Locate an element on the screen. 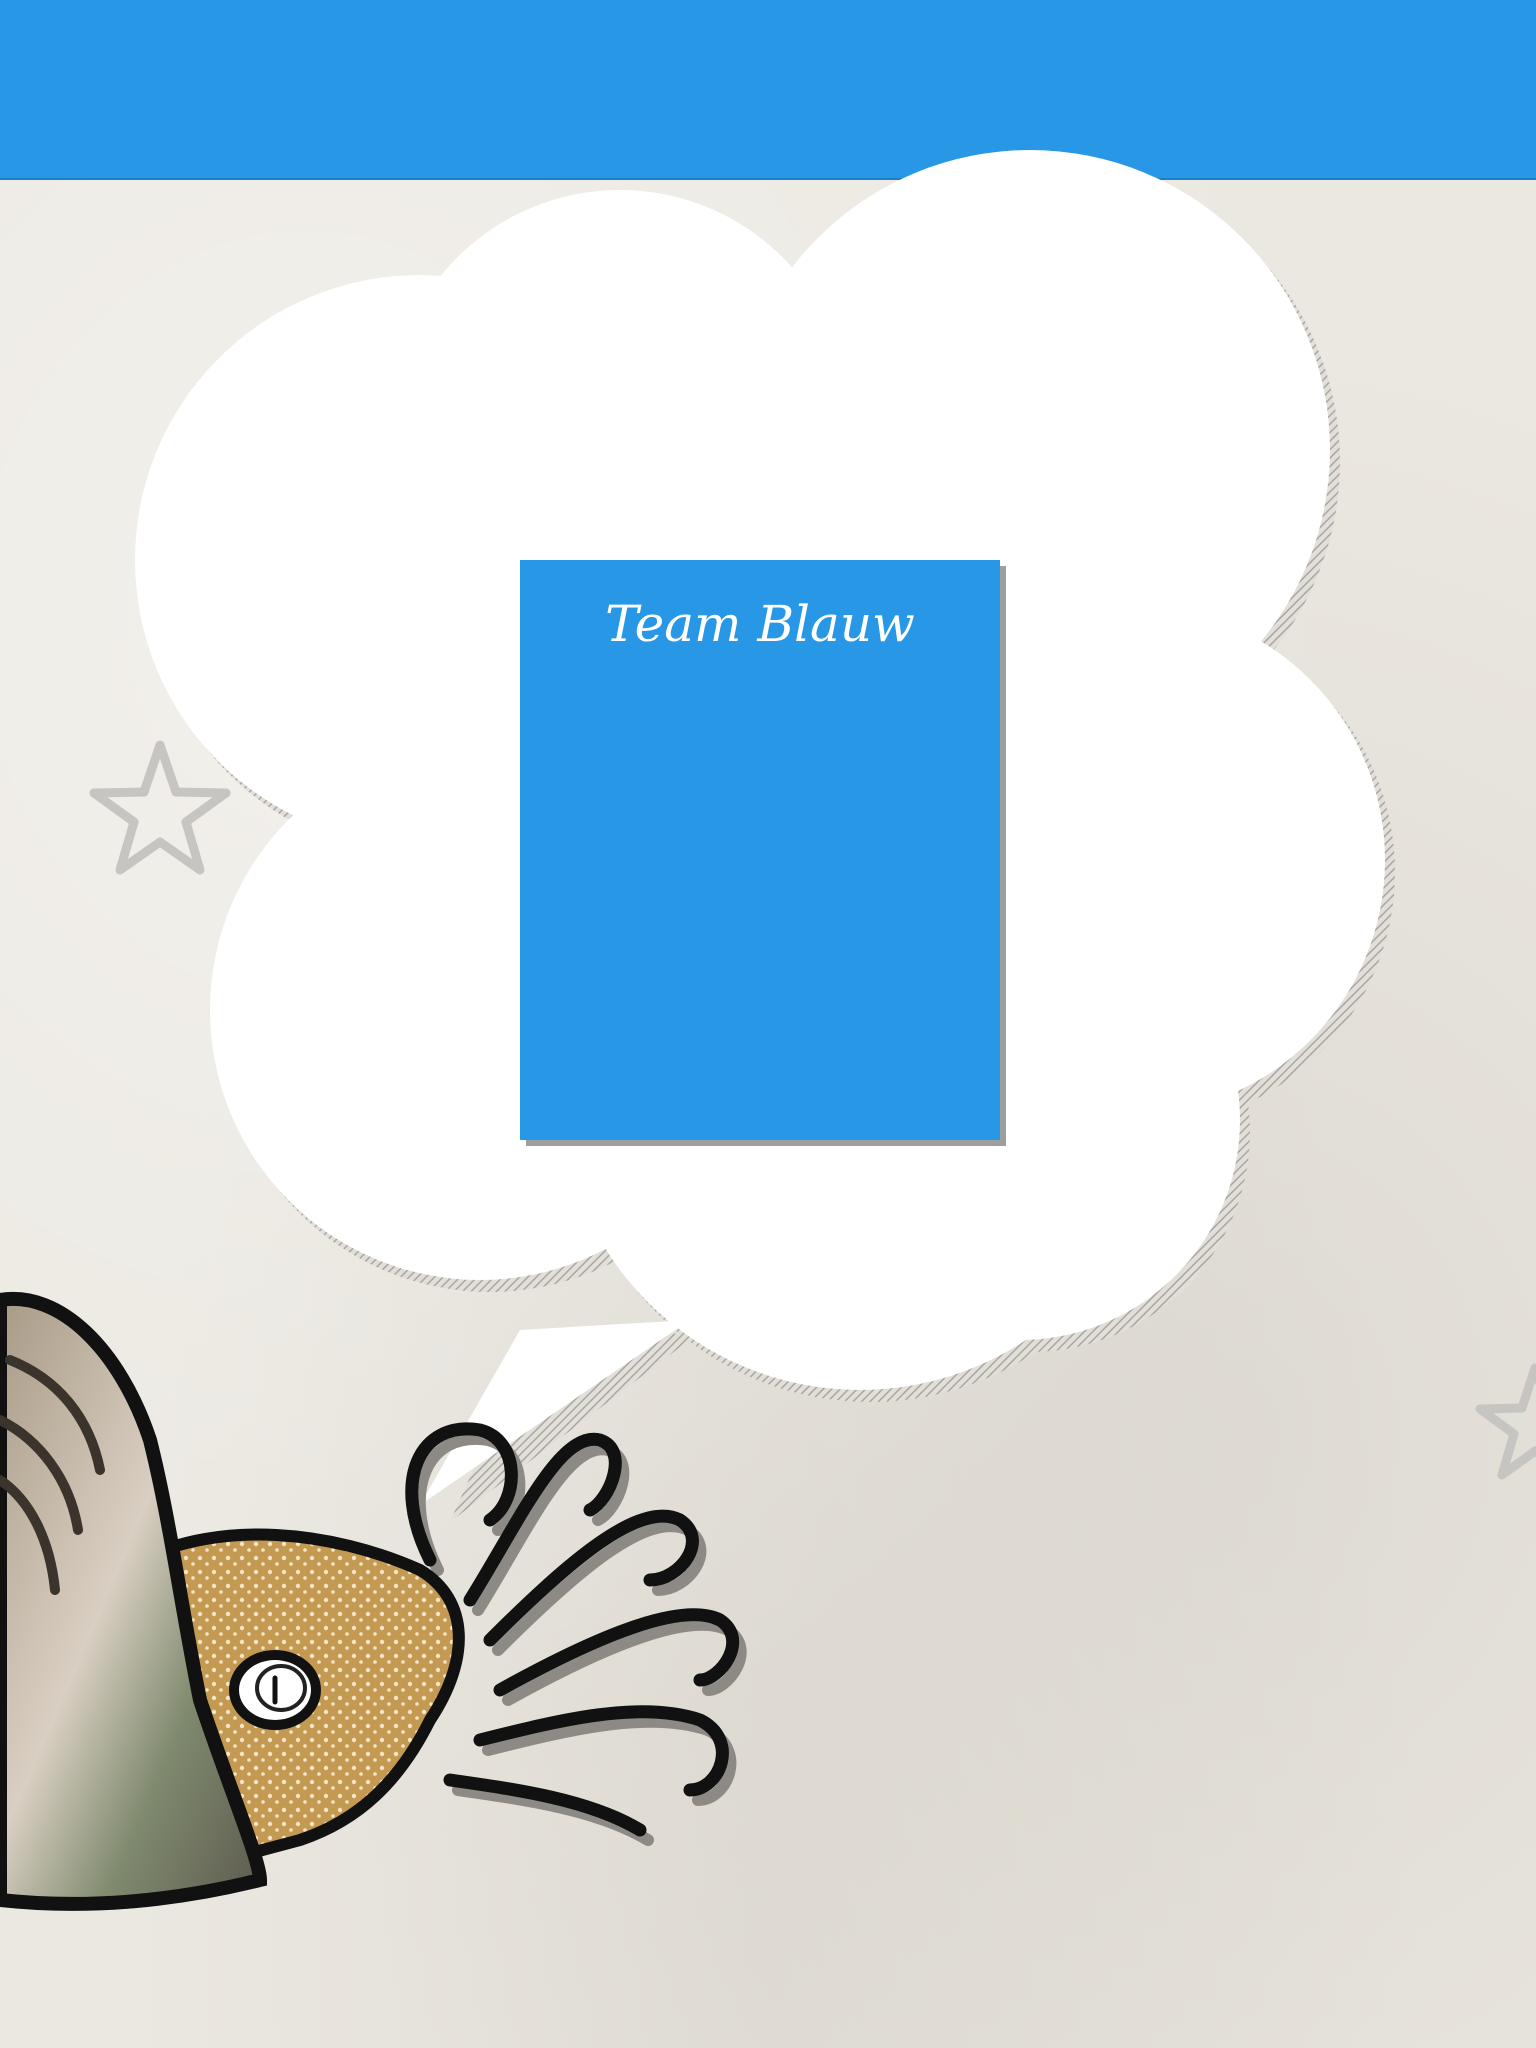 This screenshot has height=2048, width=1536. team-card-blauw: Team Blauw is located at coordinates (760, 850).